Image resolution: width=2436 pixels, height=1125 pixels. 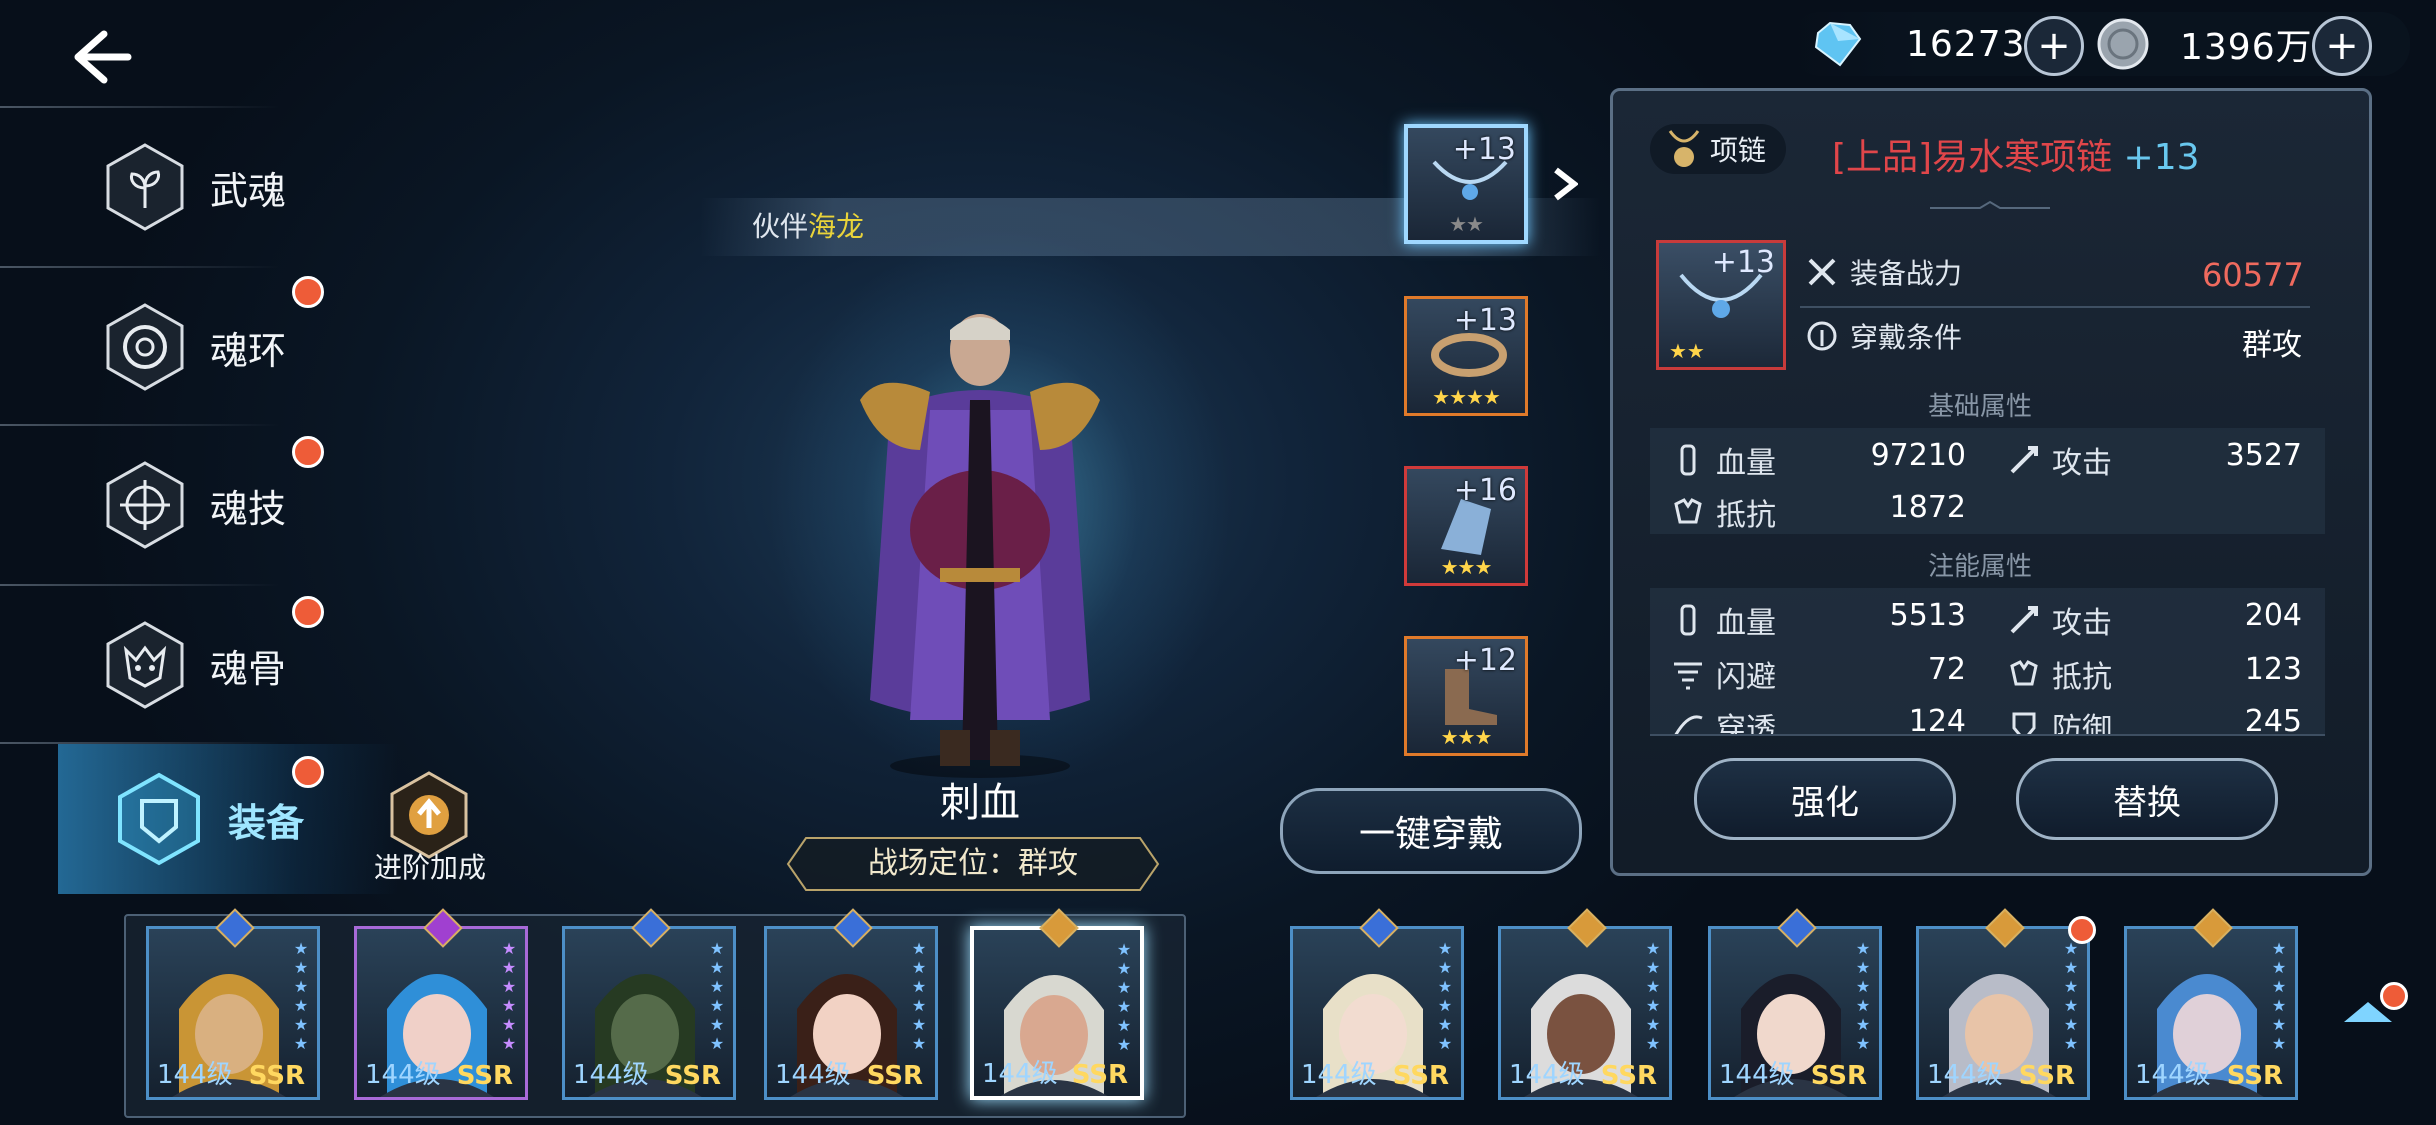 What do you see at coordinates (1746, 623) in the screenshot?
I see `attr-name: 血量` at bounding box center [1746, 623].